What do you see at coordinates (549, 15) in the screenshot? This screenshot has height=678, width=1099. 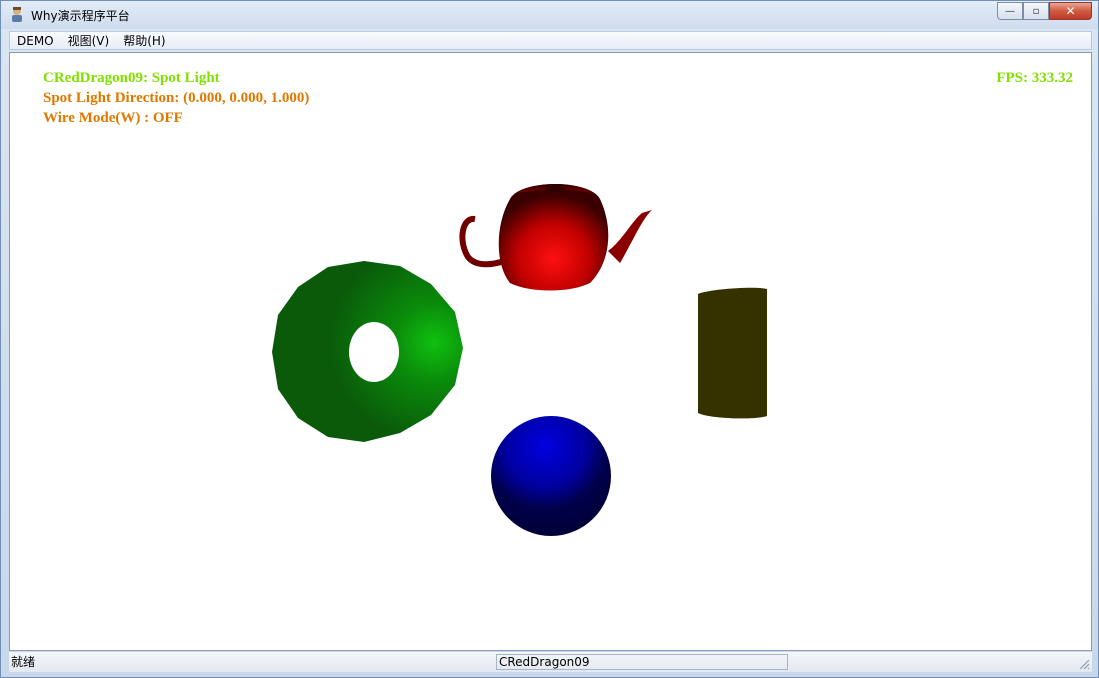 I see `title-bar: Why演示程序平台 — ▫ ✕` at bounding box center [549, 15].